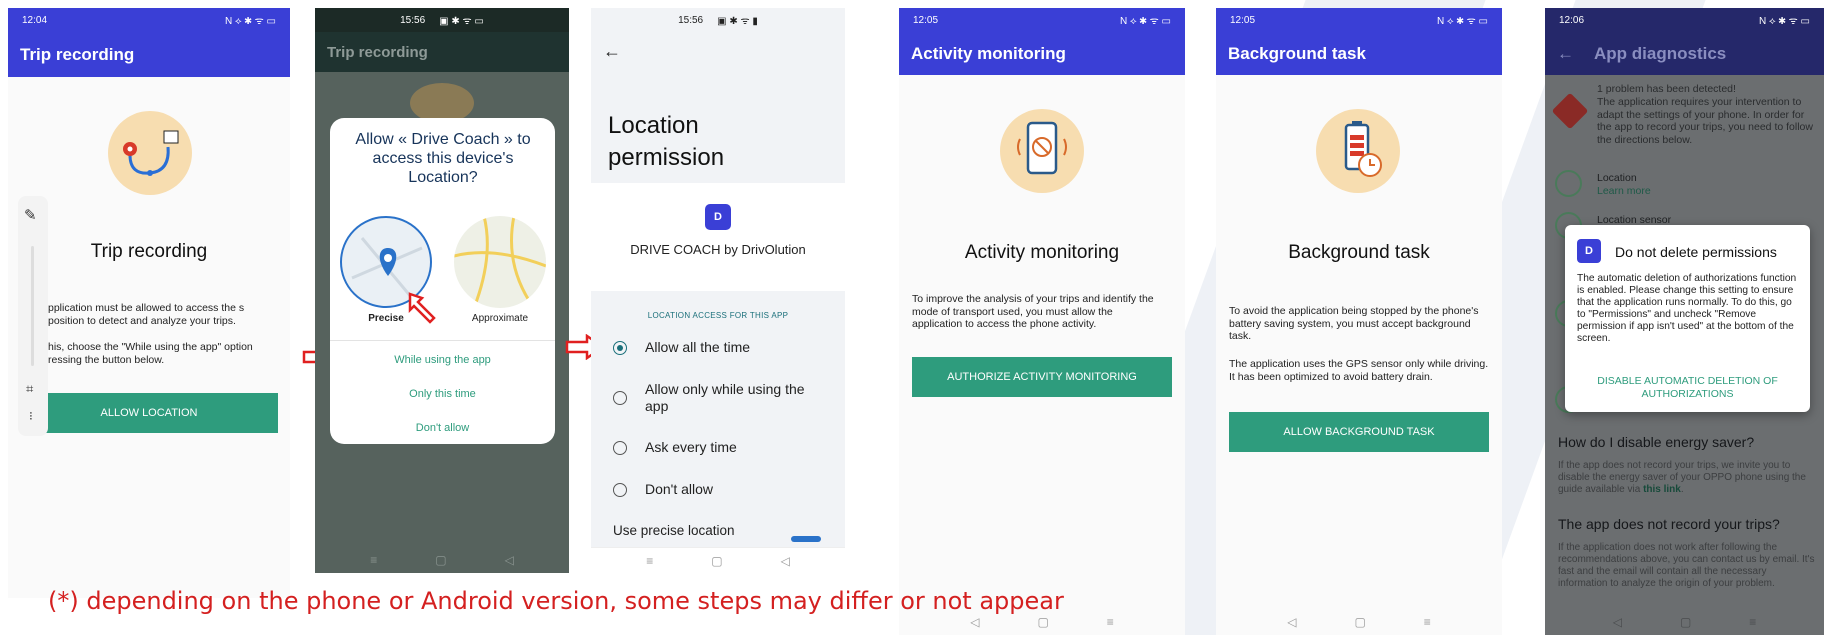  I want to click on option-ask-every-time: Ask every time, so click(719, 447).